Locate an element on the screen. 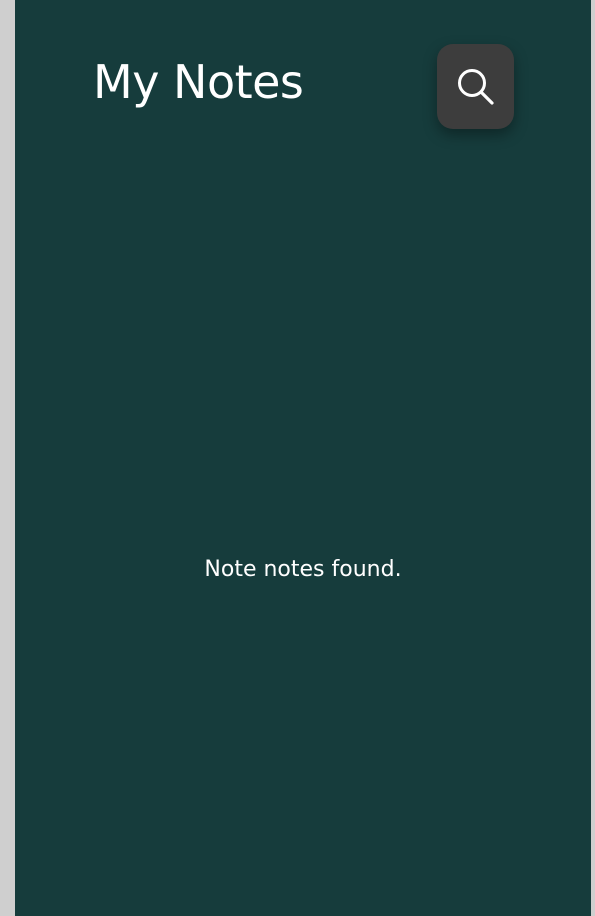  empty-notes-message: Note notes found. is located at coordinates (303, 569).